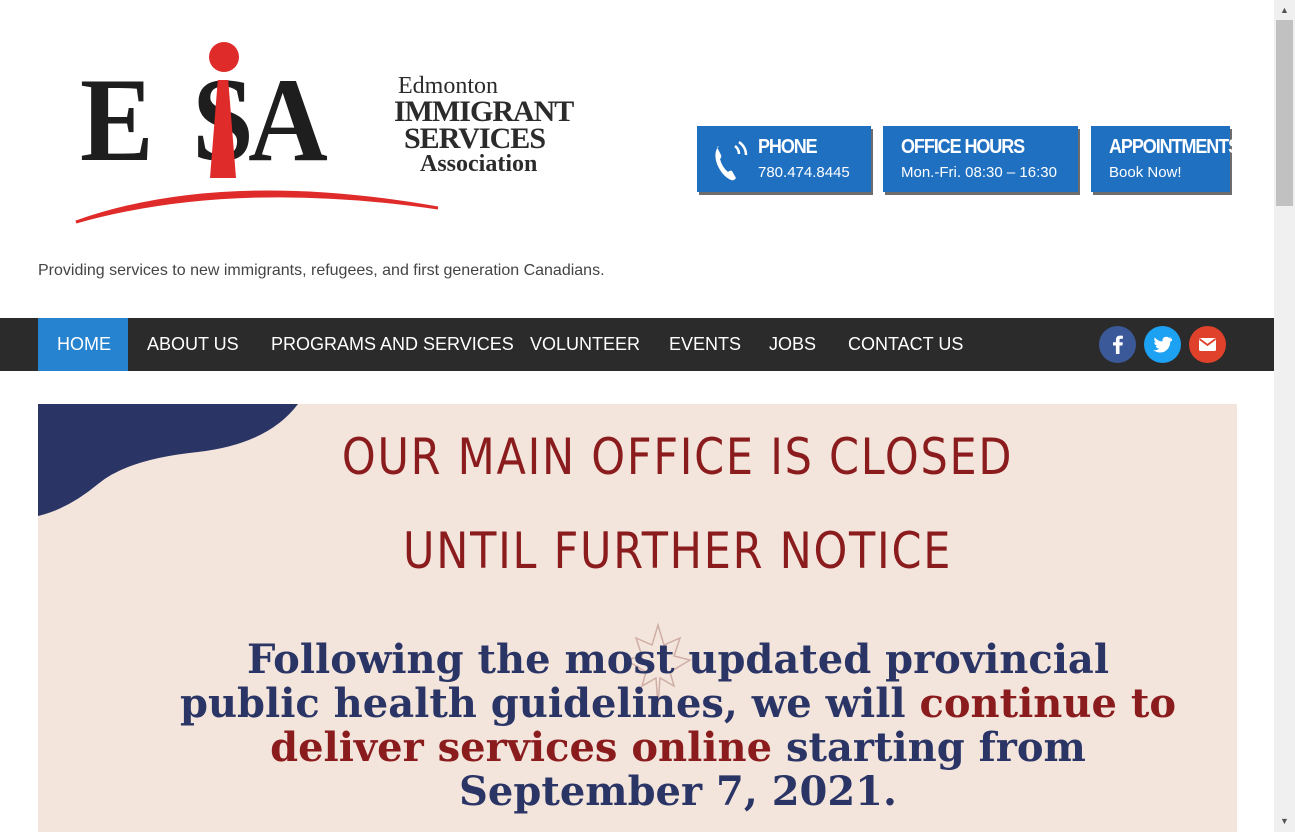 Image resolution: width=1295 pixels, height=832 pixels. Describe the element at coordinates (677, 457) in the screenshot. I see `notice-headline-line1: OUR MAIN OFFICE IS CLOSED` at that location.